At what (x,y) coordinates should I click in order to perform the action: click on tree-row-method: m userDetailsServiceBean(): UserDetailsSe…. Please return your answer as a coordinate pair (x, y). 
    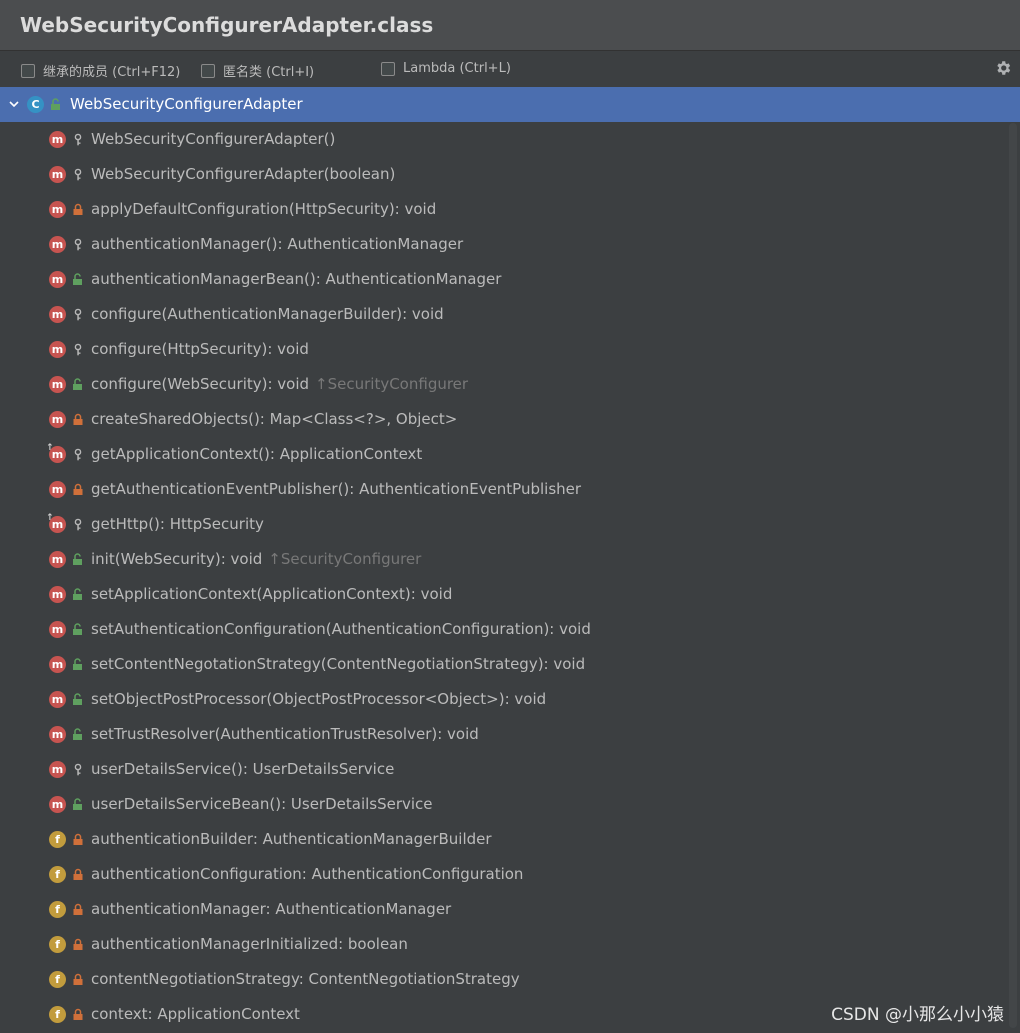
    Looking at the image, I should click on (510, 804).